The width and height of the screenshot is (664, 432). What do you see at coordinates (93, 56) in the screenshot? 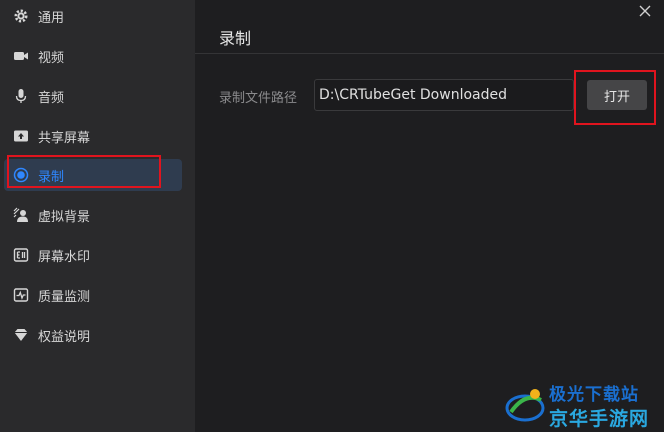
I see `sidebar-item-video: 视频` at bounding box center [93, 56].